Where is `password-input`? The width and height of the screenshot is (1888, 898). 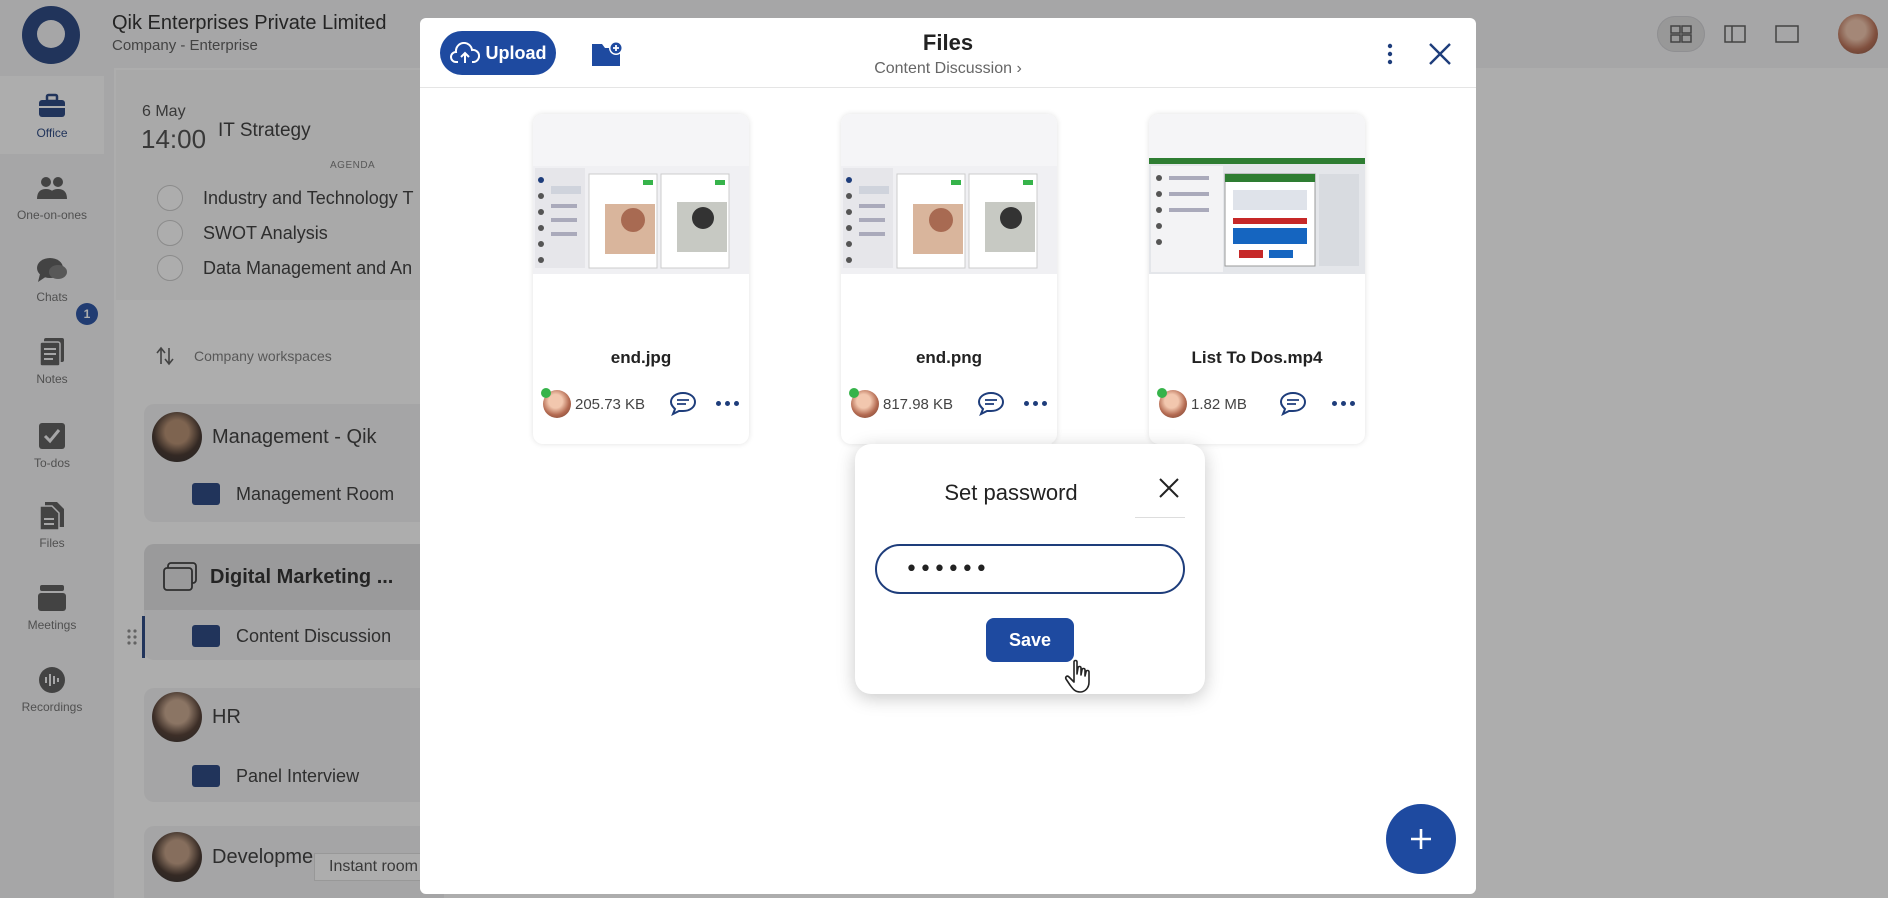
password-input is located at coordinates (1030, 569).